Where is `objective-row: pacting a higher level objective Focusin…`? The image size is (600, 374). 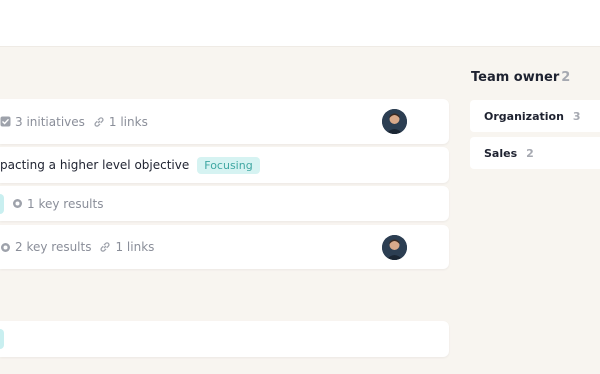
objective-row: pacting a higher level objective Focusin… is located at coordinates (224, 165).